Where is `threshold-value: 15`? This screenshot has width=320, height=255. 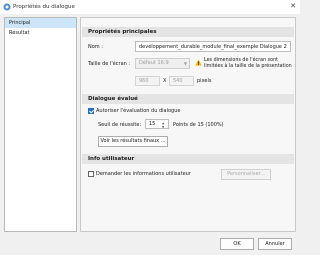 threshold-value: 15 is located at coordinates (152, 124).